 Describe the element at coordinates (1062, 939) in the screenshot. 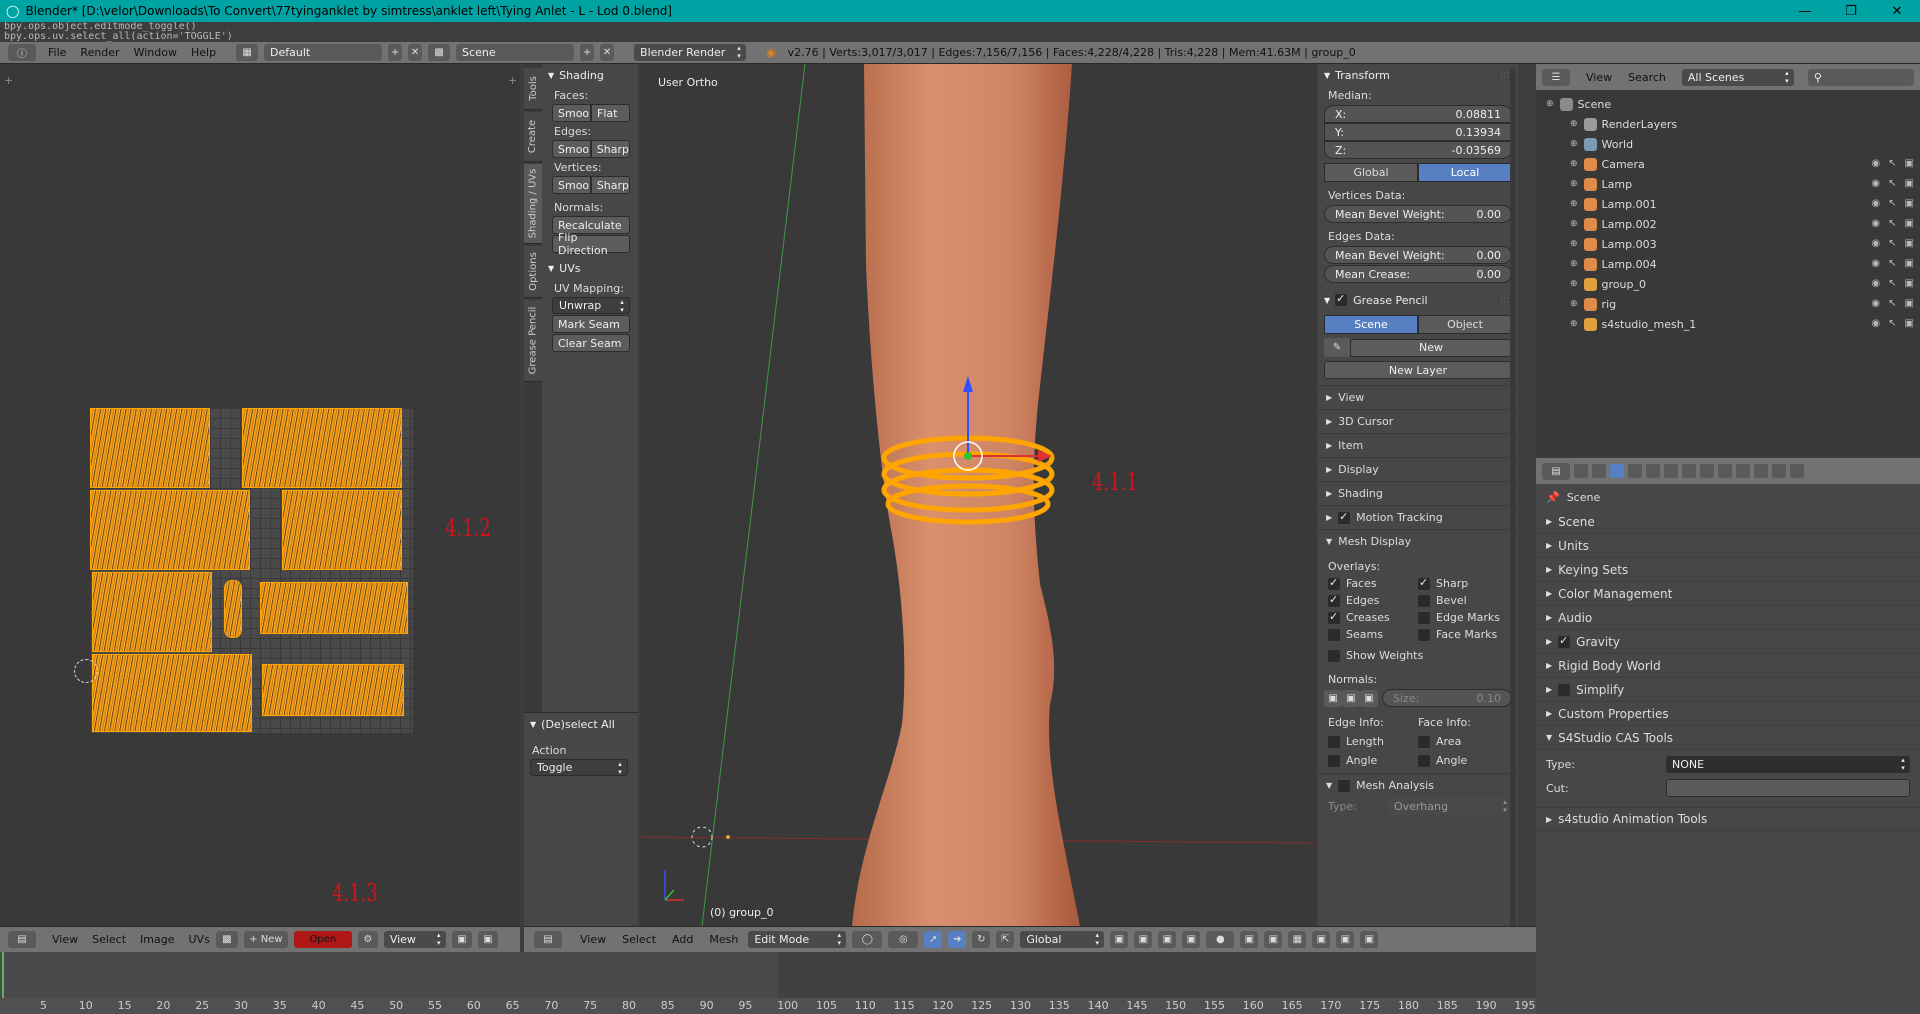

I see `orientation-select: Global` at that location.